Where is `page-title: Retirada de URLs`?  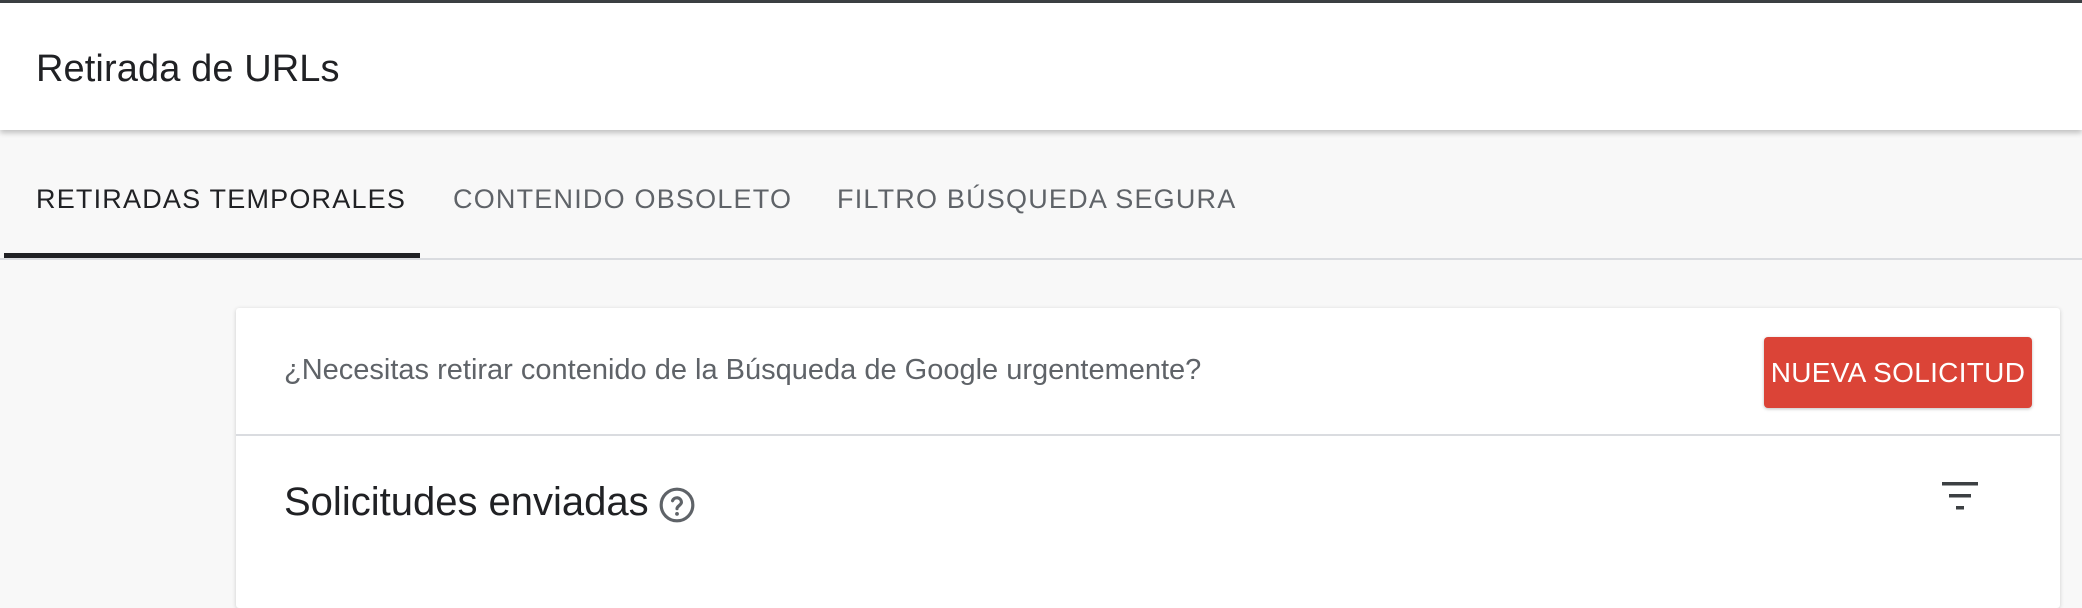 page-title: Retirada de URLs is located at coordinates (188, 69).